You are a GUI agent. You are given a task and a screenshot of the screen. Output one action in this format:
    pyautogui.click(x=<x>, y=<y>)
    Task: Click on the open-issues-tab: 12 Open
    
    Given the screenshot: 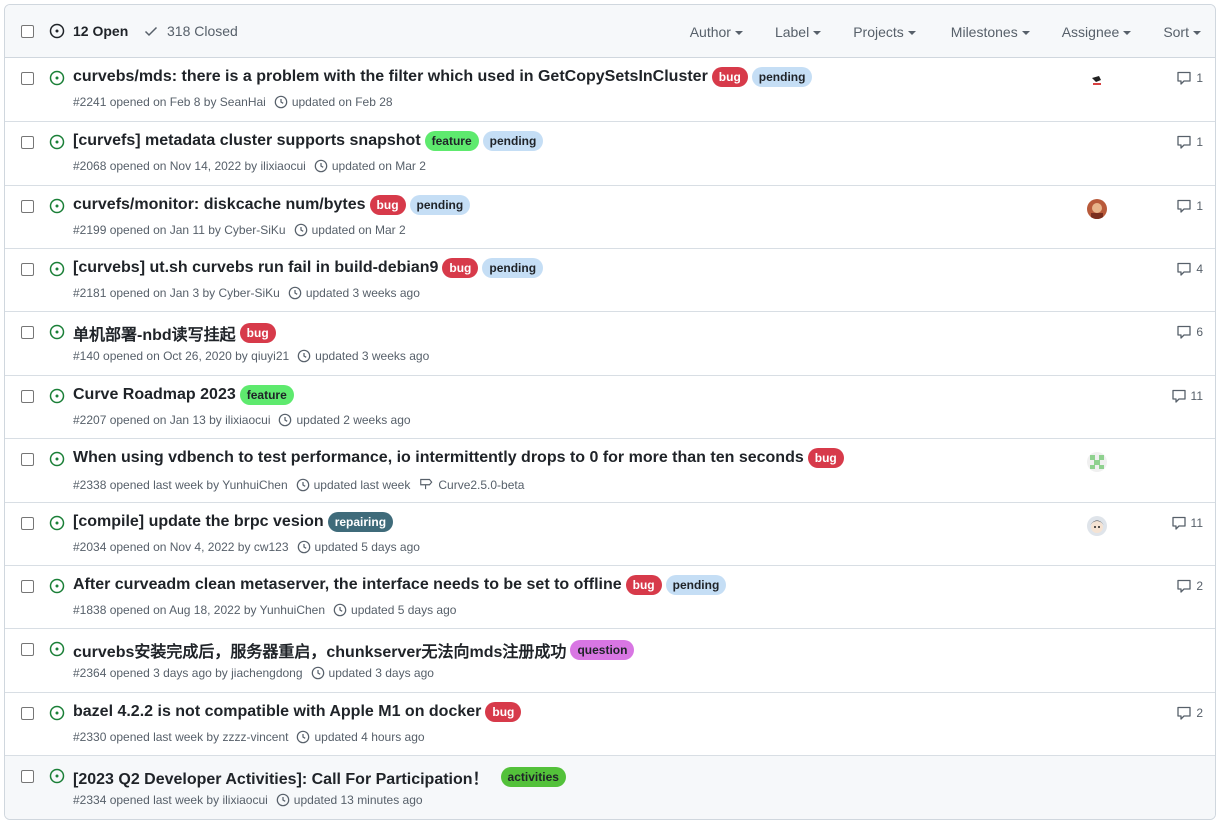 What is the action you would take?
    pyautogui.click(x=88, y=31)
    